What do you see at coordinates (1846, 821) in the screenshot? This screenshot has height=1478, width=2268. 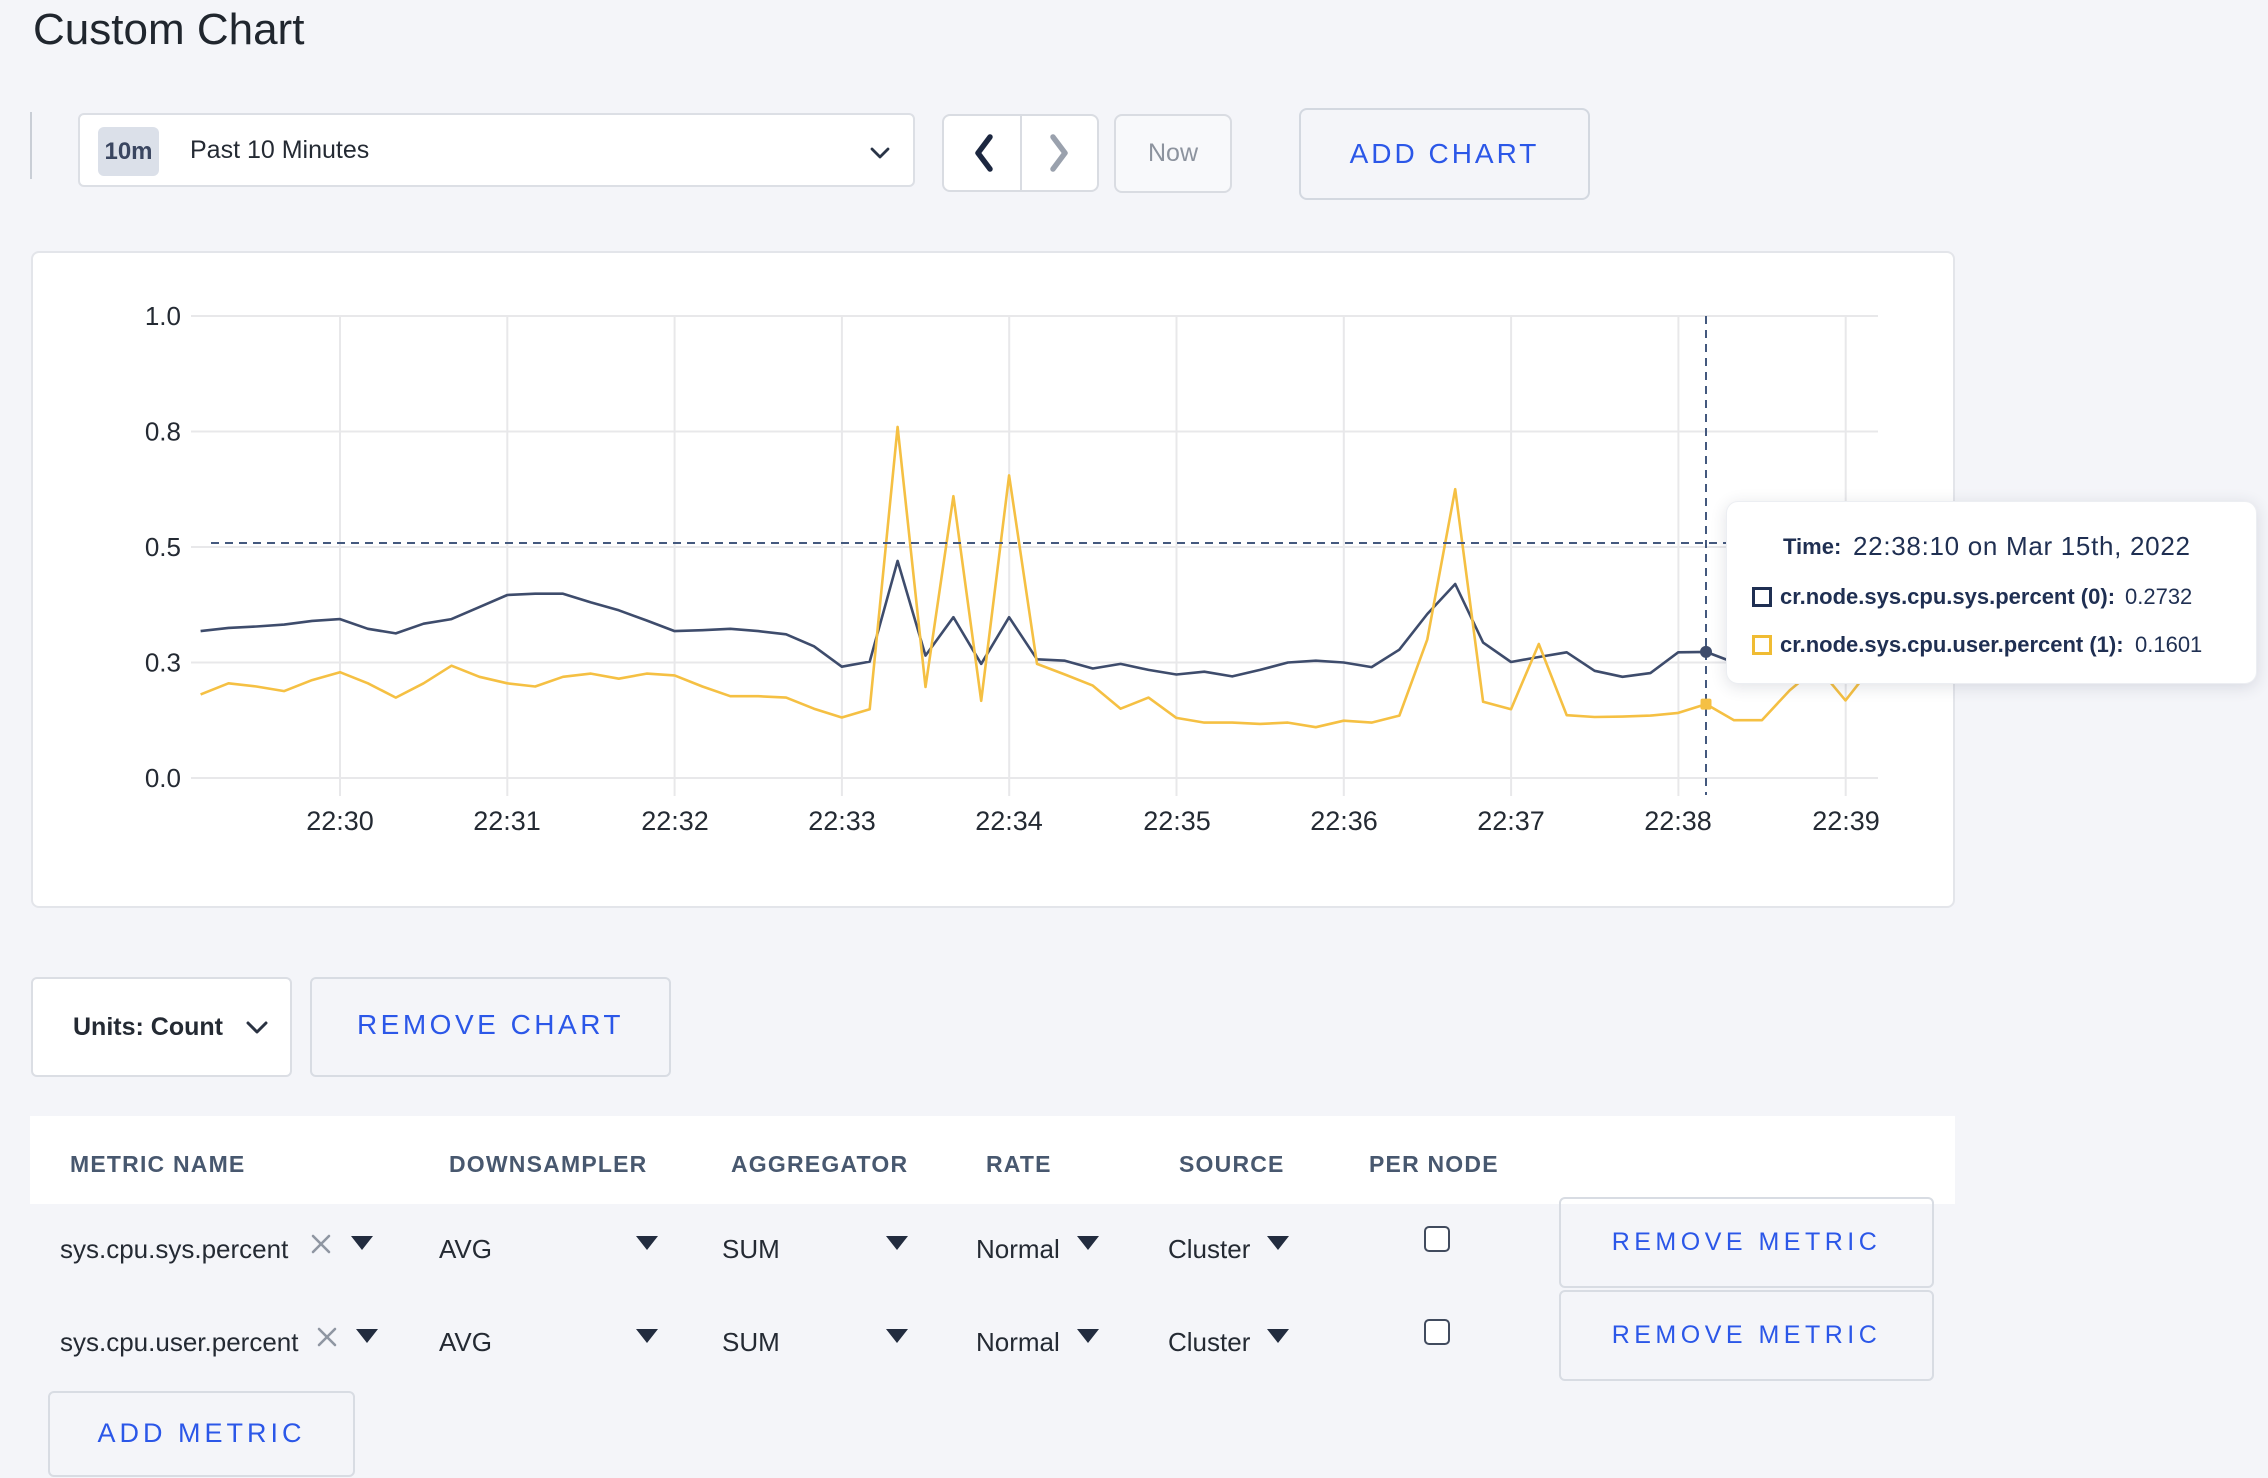 I see `svg-text: 22:39` at bounding box center [1846, 821].